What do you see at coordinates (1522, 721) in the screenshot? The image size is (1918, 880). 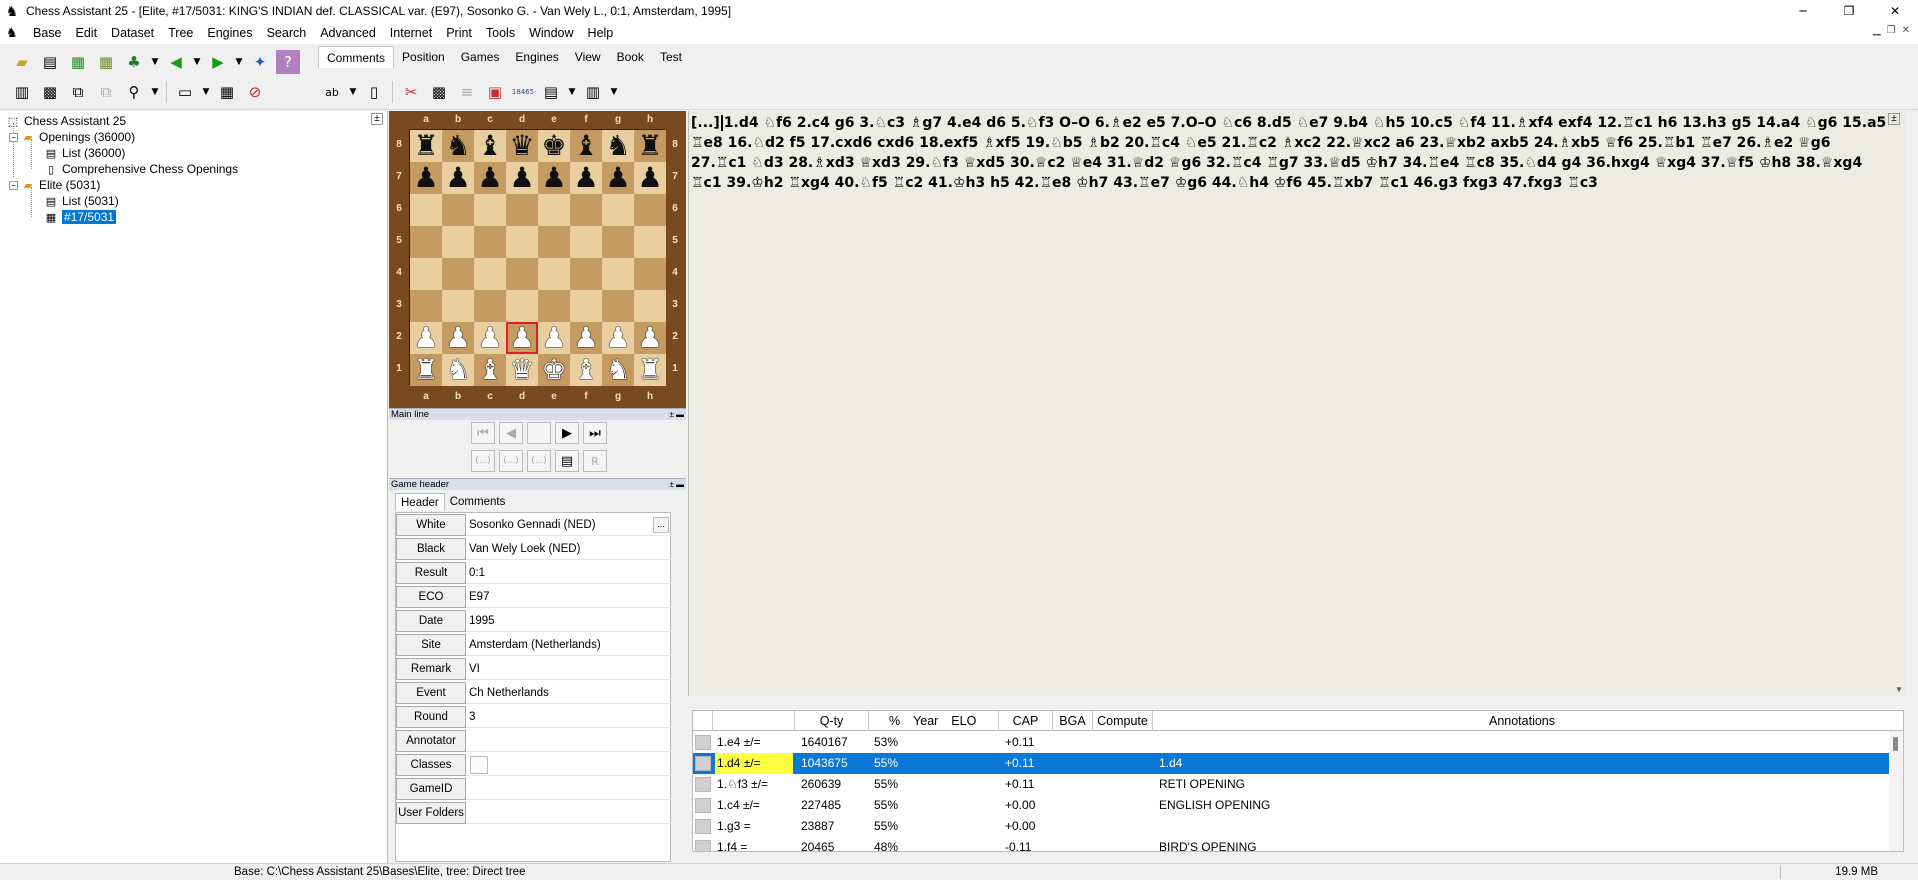 I see `col-annotations: Annotations` at bounding box center [1522, 721].